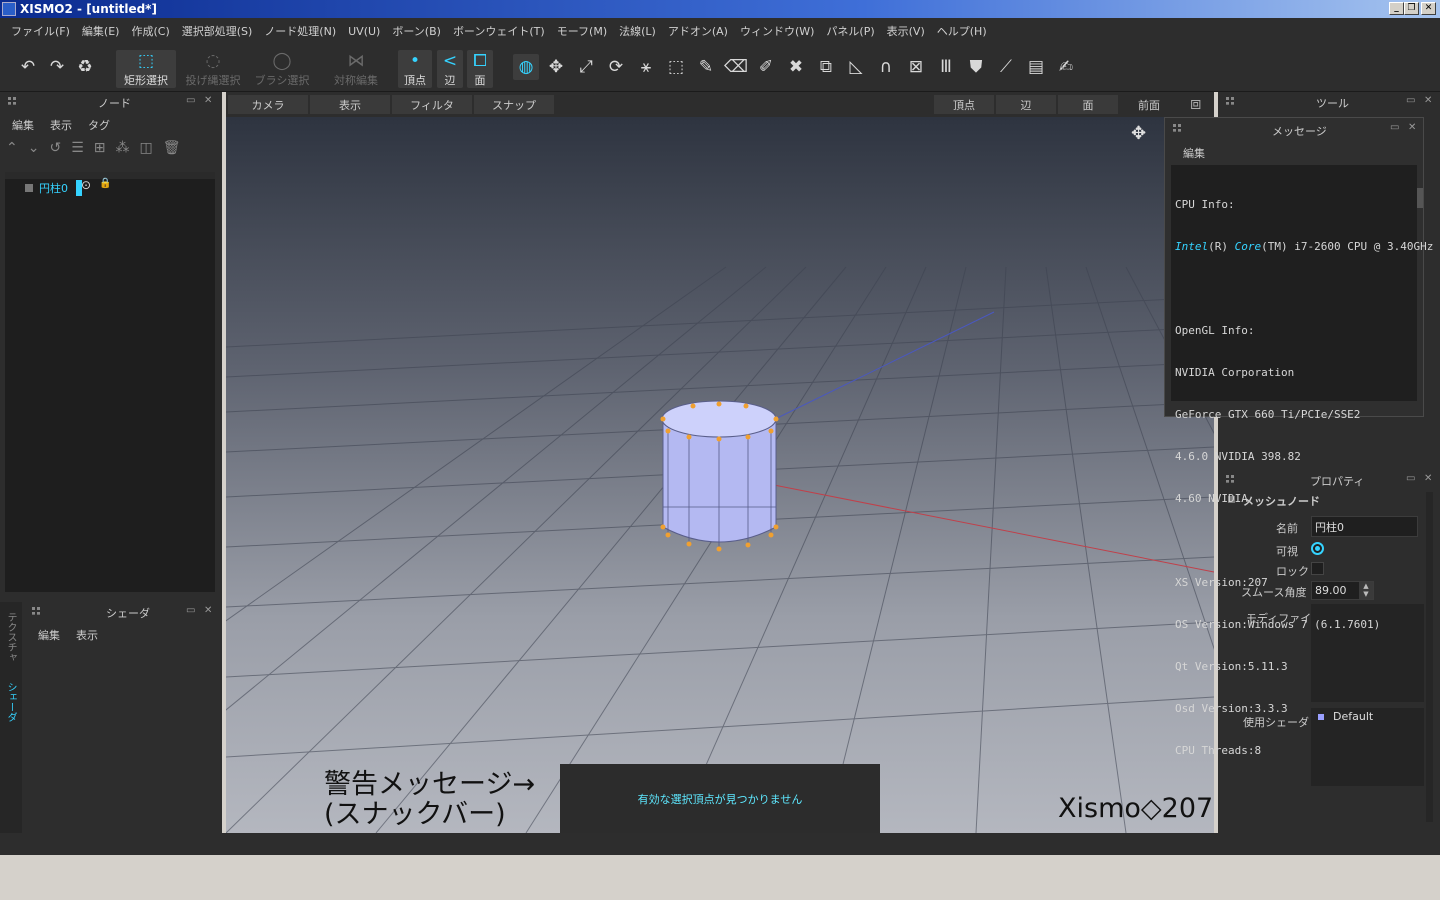 The image size is (1440, 900). Describe the element at coordinates (514, 104) in the screenshot. I see `snap-dropdown: スナップ` at that location.